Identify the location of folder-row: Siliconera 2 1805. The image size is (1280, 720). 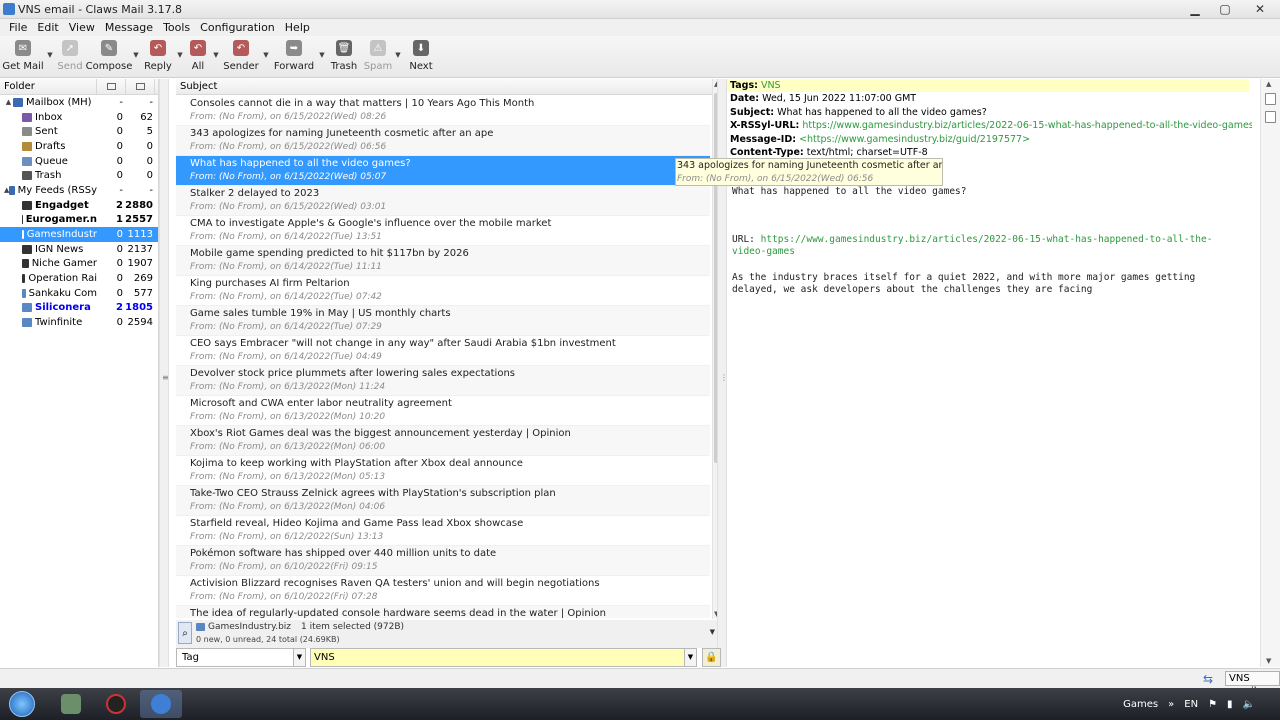
(79, 308).